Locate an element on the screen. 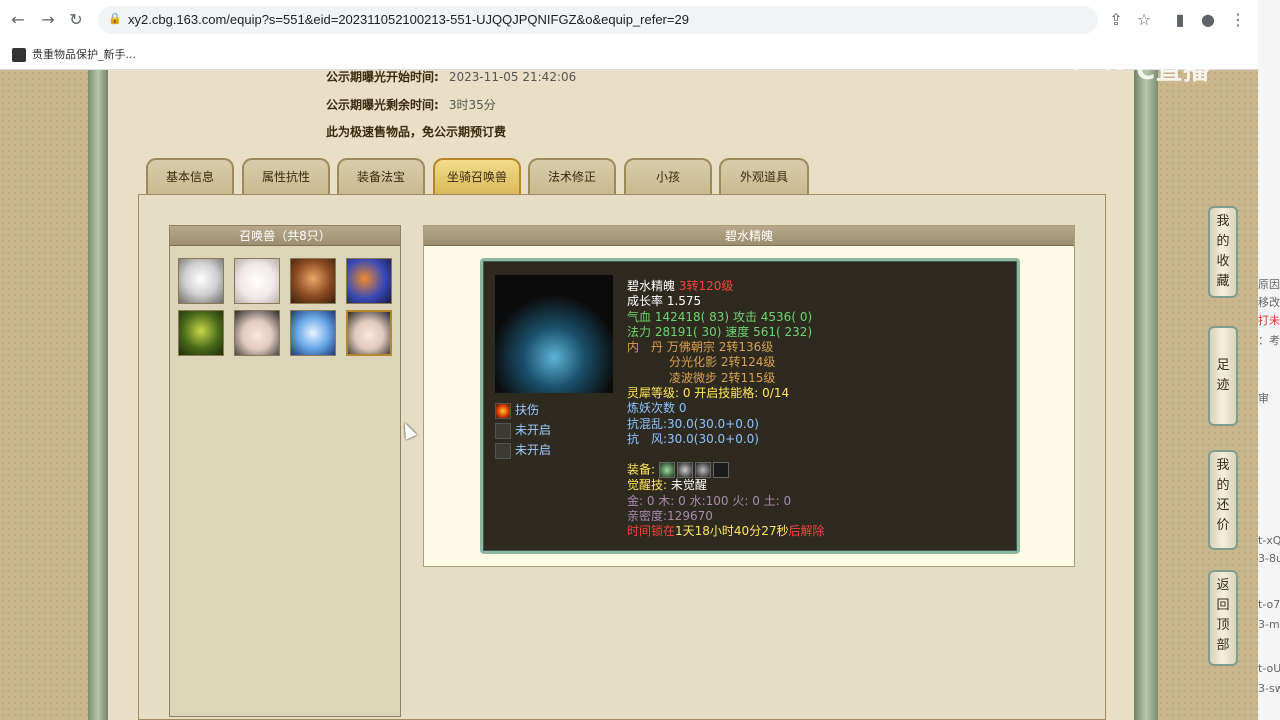 The height and width of the screenshot is (720, 1280). atk-label: 攻击 is located at coordinates (744, 316).